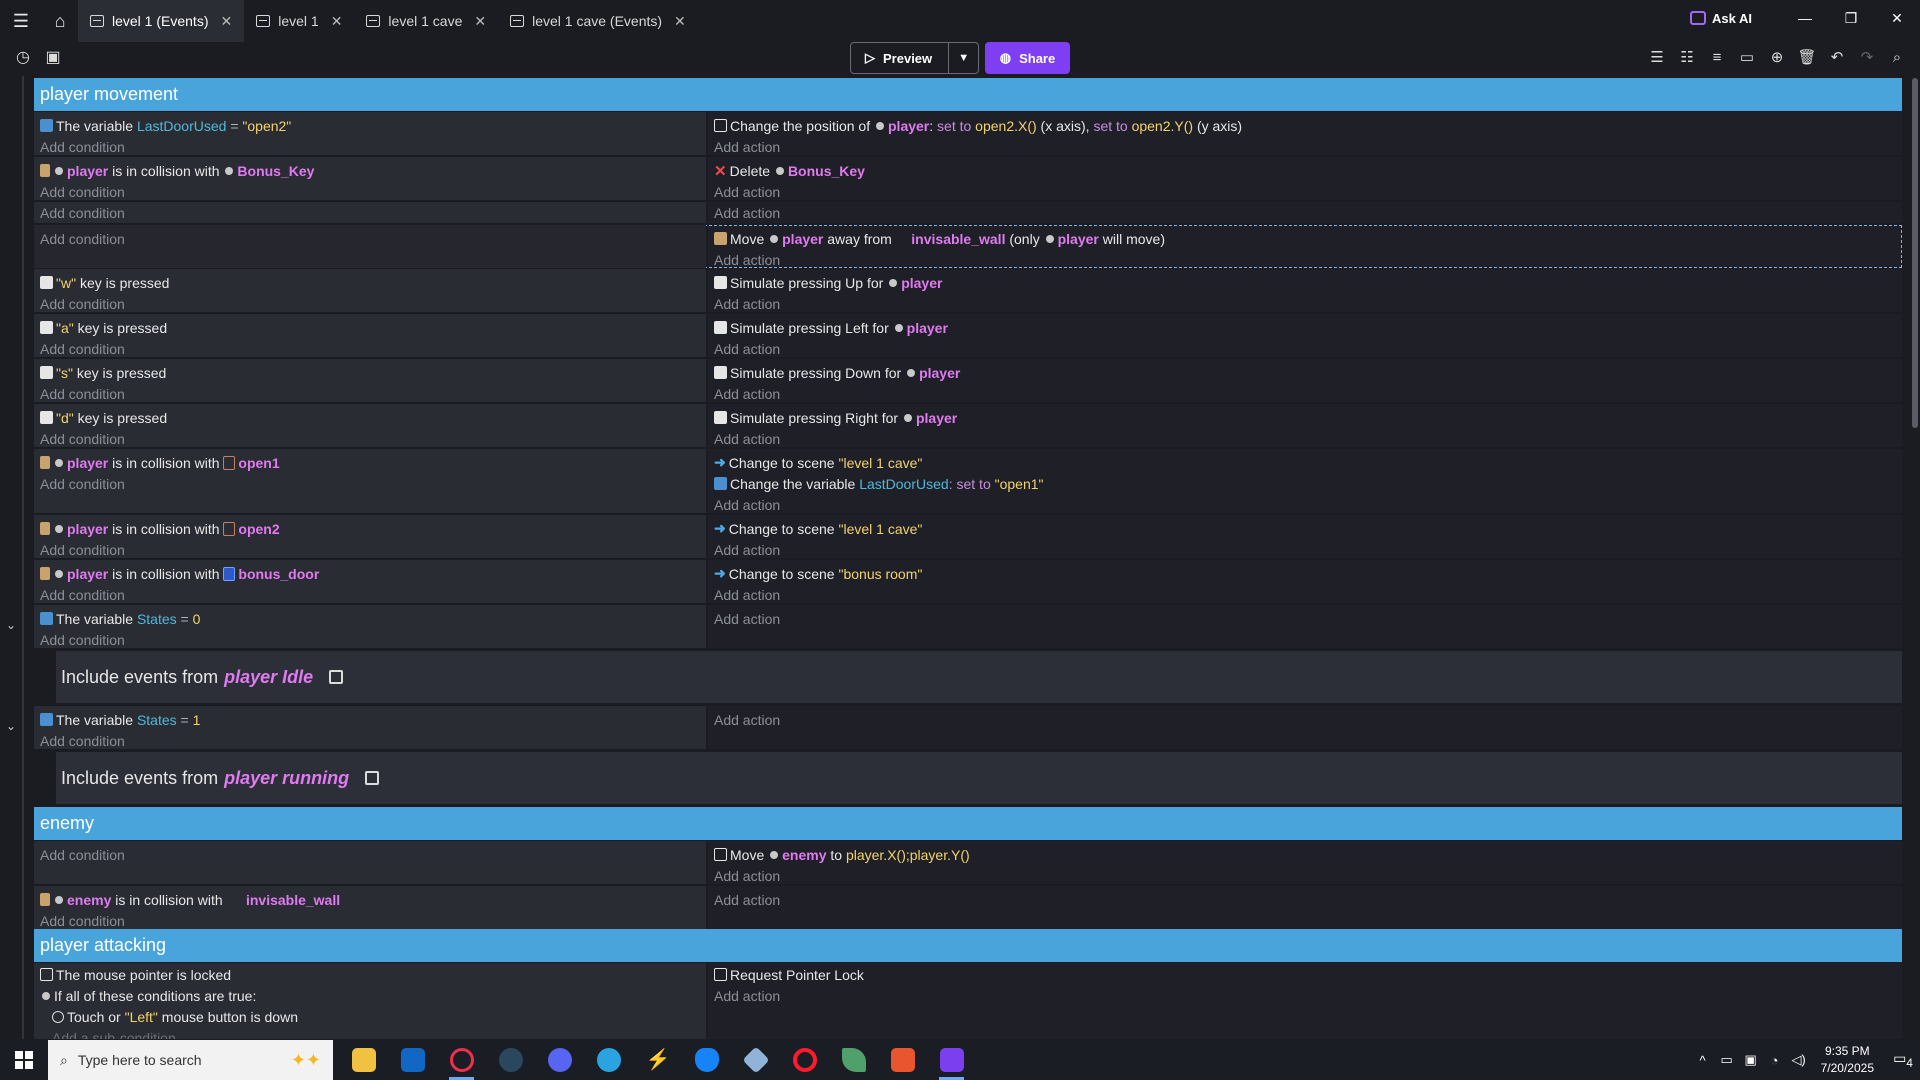 This screenshot has width=1920, height=1080. Describe the element at coordinates (755, 1060) in the screenshot. I see `network-app-icon` at that location.